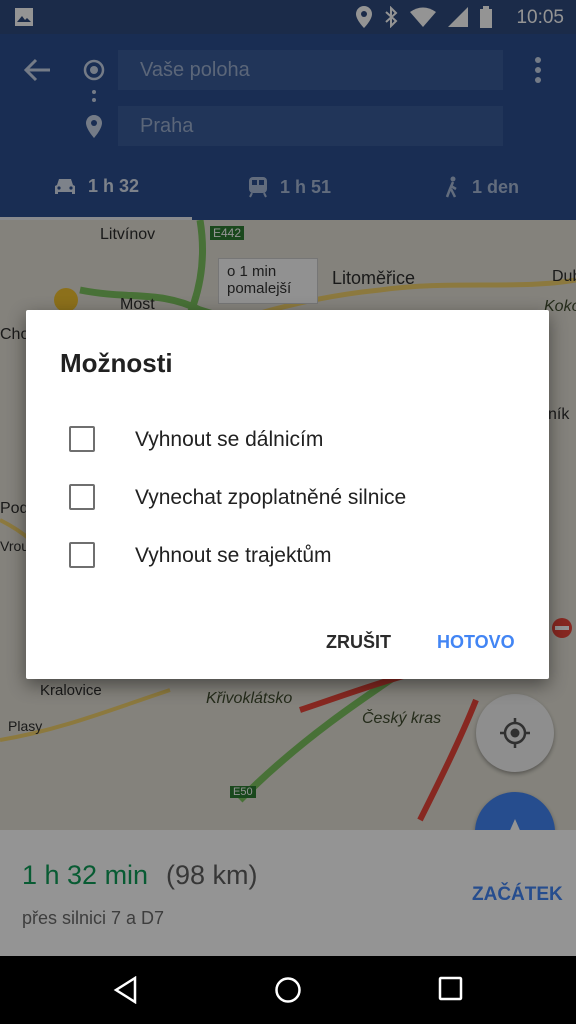  I want to click on option-label: Vyhnout se dálnicím, so click(229, 439).